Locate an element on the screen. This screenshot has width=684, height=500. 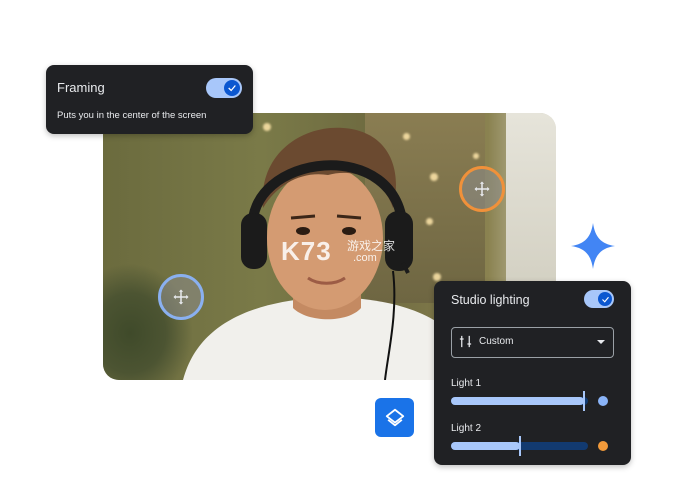
framing-toggle is located at coordinates (224, 88).